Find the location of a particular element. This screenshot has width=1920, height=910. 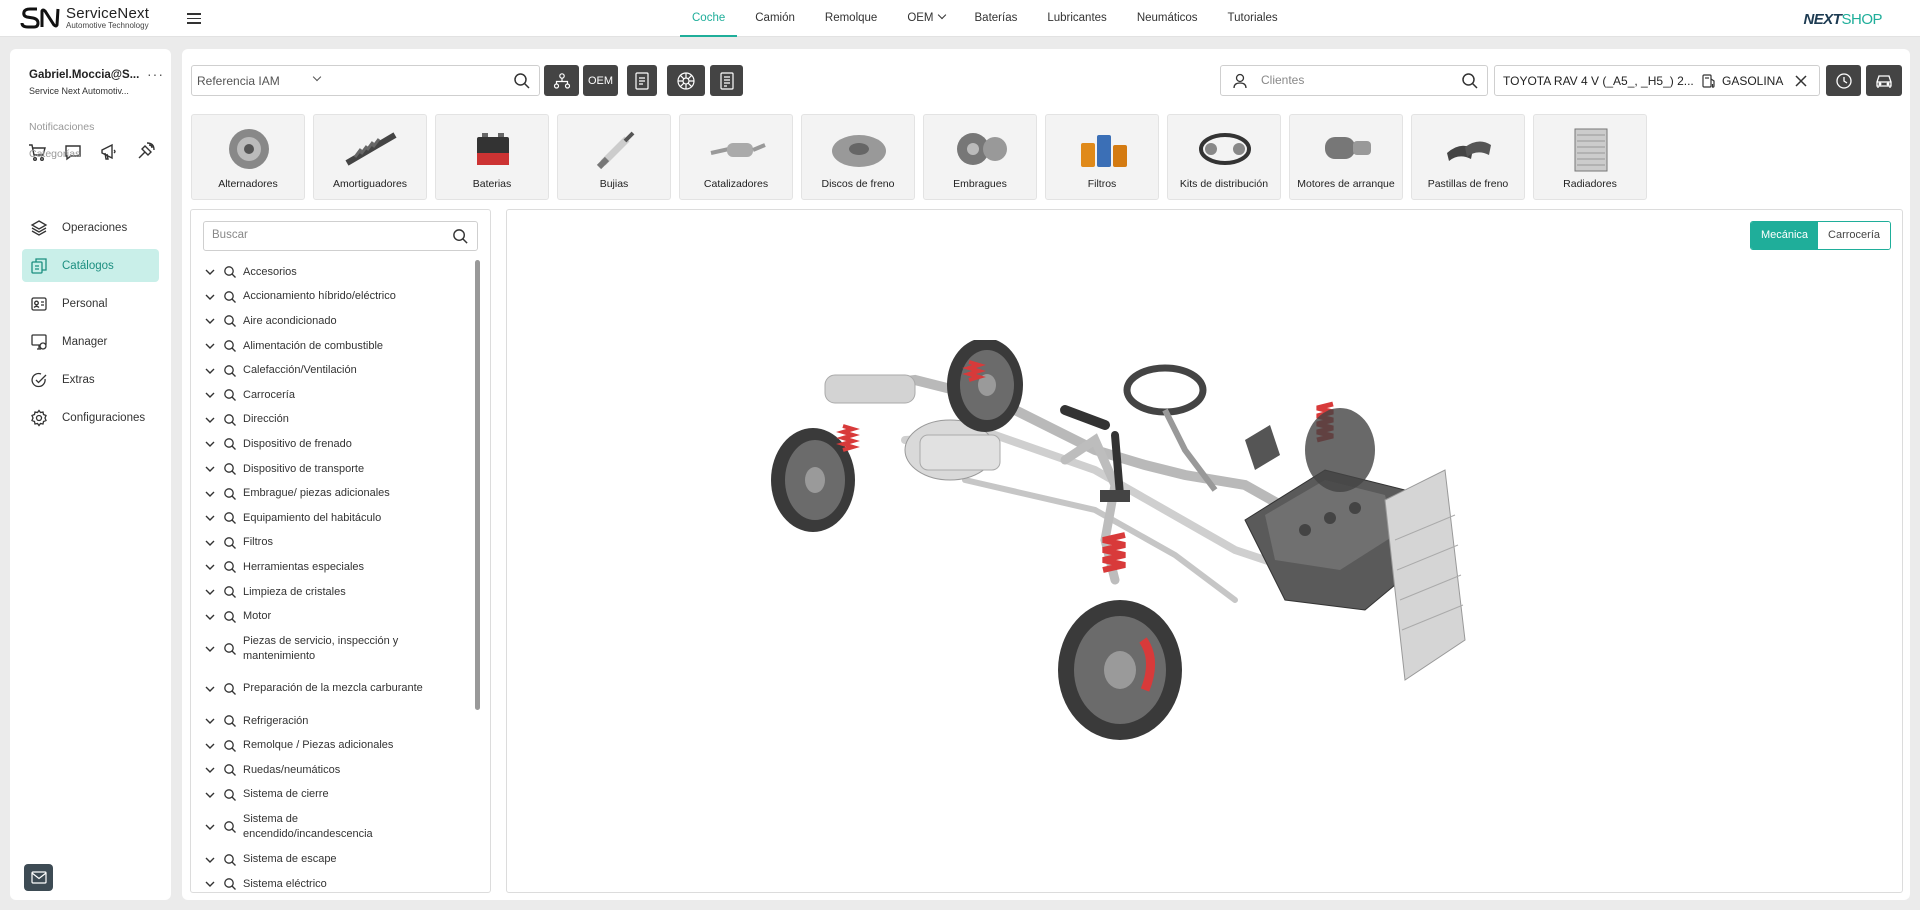

tree-item: Accesorios is located at coordinates (338, 272).